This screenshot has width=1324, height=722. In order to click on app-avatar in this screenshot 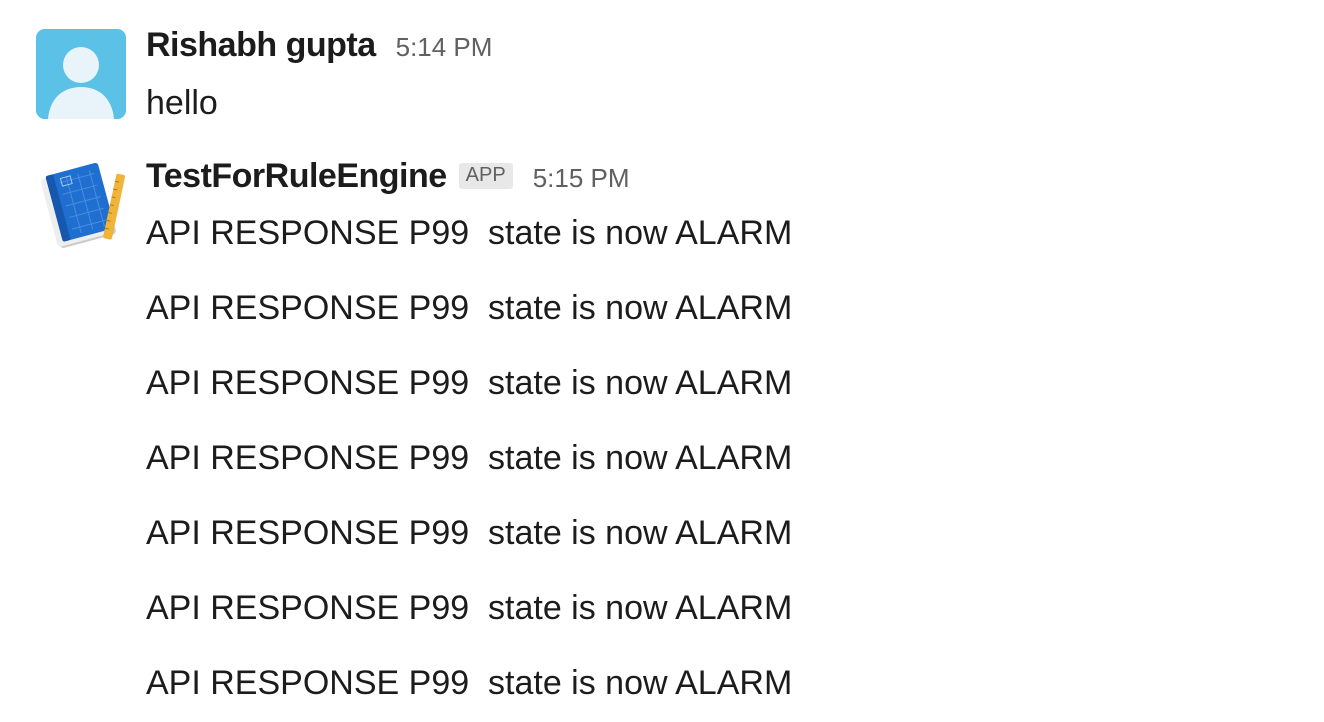, I will do `click(81, 205)`.